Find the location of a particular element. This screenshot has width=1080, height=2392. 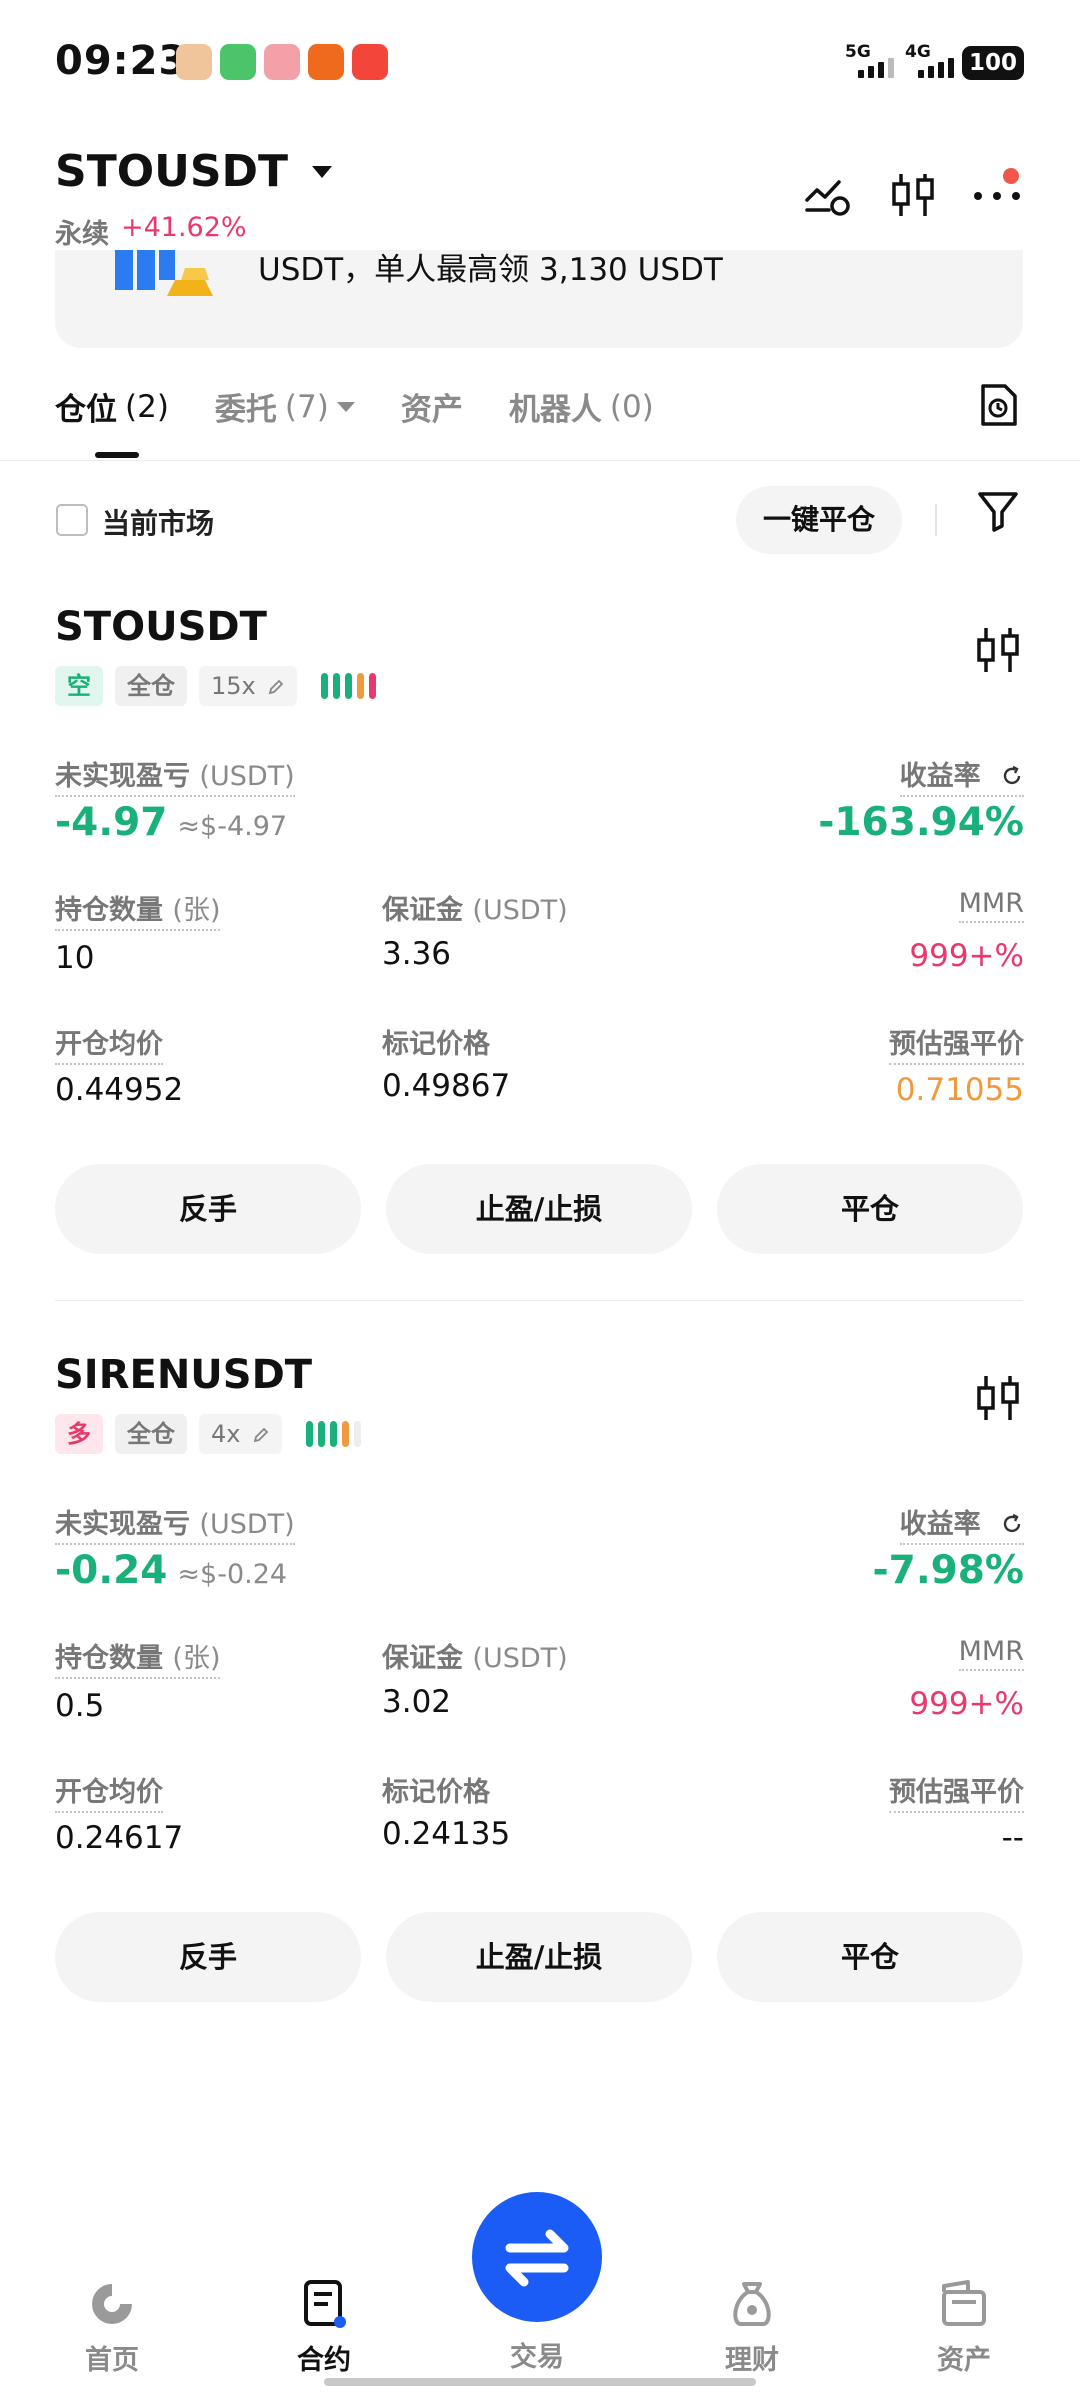

notification-icons is located at coordinates (282, 62).